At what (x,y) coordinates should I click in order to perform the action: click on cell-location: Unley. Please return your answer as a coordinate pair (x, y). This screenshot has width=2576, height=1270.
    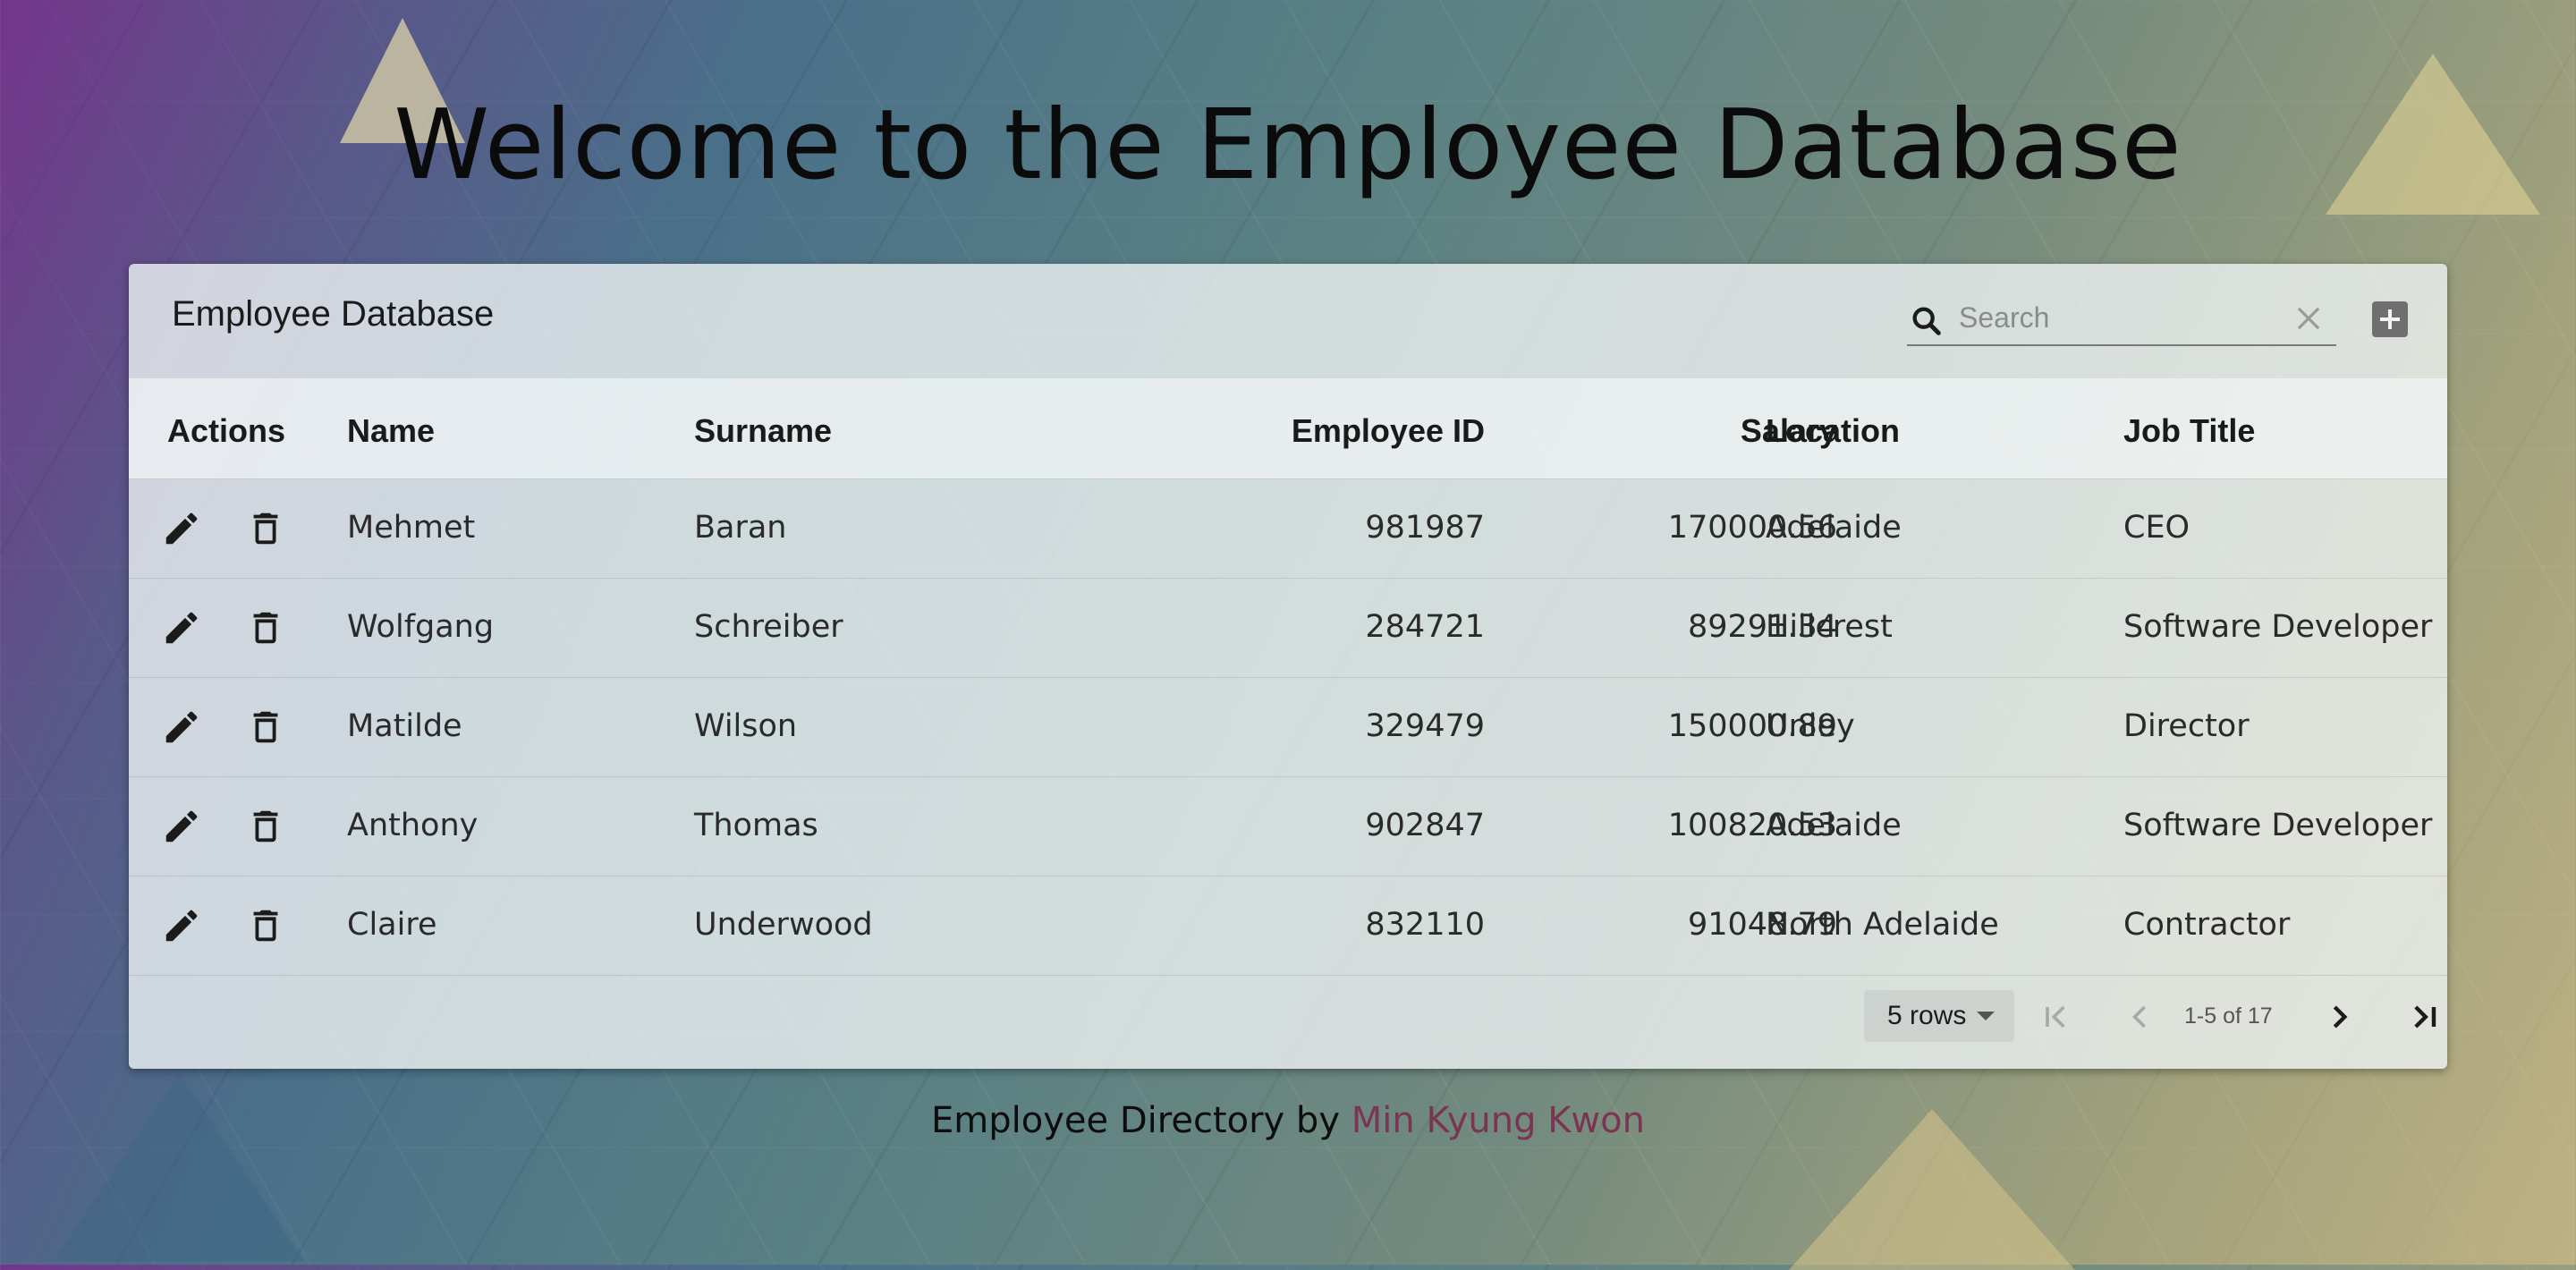
    Looking at the image, I should click on (1810, 726).